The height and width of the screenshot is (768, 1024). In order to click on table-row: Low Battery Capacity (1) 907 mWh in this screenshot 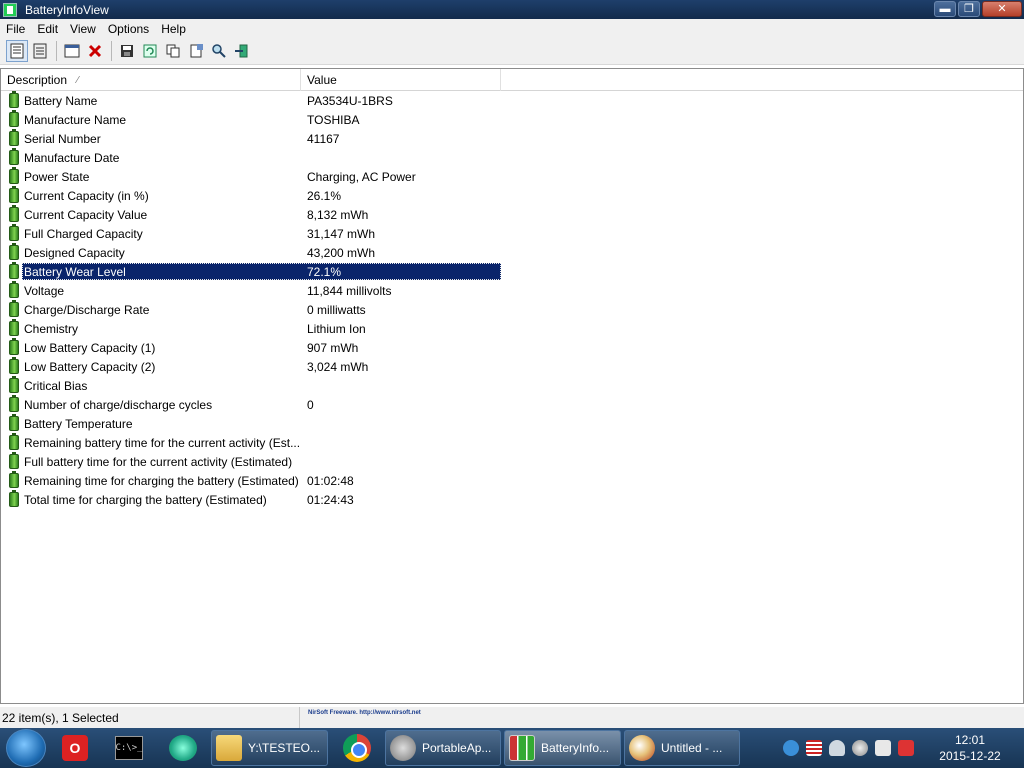, I will do `click(512, 347)`.